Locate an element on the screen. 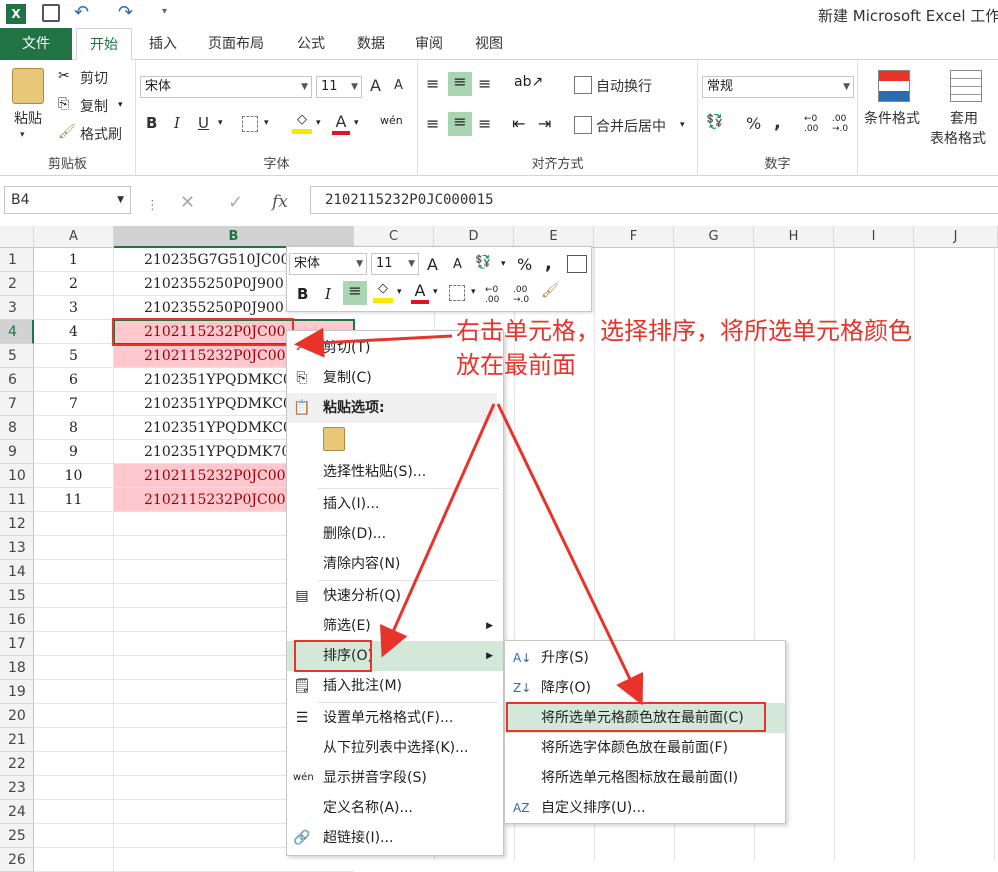  arrow-to-sort is located at coordinates (438, 530).